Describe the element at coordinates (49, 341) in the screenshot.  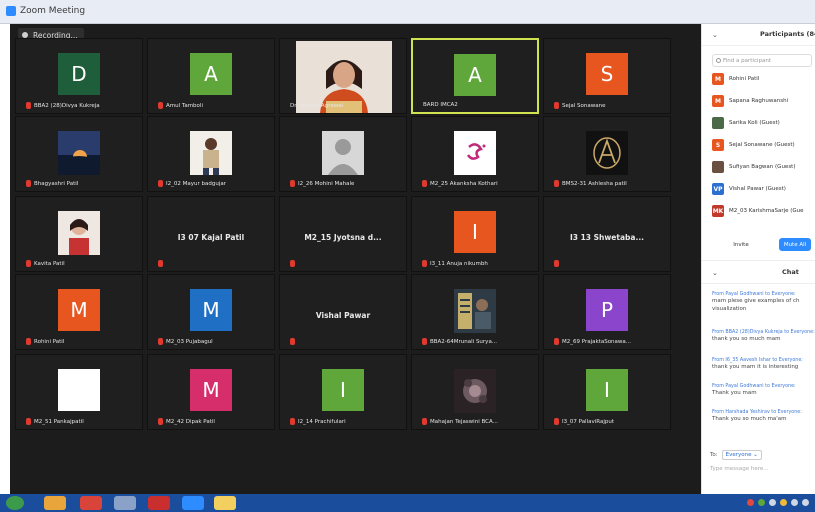
I see `participant-name: Rohini Patil` at that location.